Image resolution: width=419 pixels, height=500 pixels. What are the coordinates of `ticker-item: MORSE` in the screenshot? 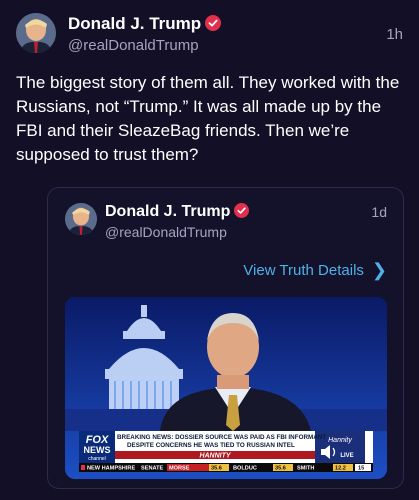 It's located at (179, 469).